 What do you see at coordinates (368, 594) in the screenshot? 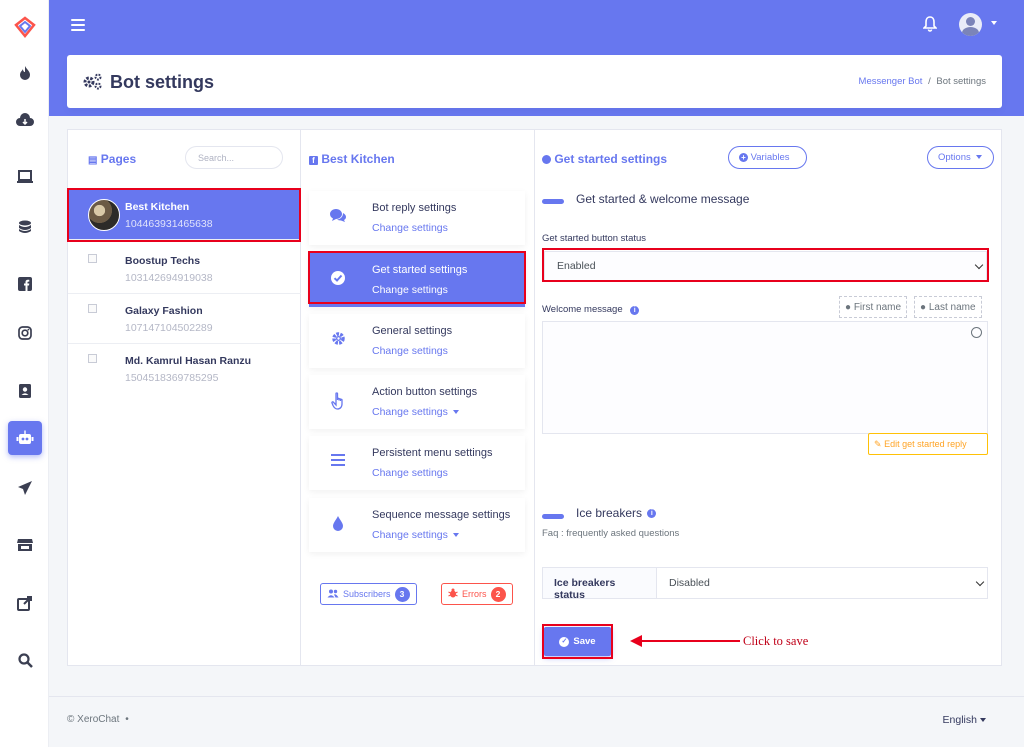
I see `subscribers-button: Subscribers 3` at bounding box center [368, 594].